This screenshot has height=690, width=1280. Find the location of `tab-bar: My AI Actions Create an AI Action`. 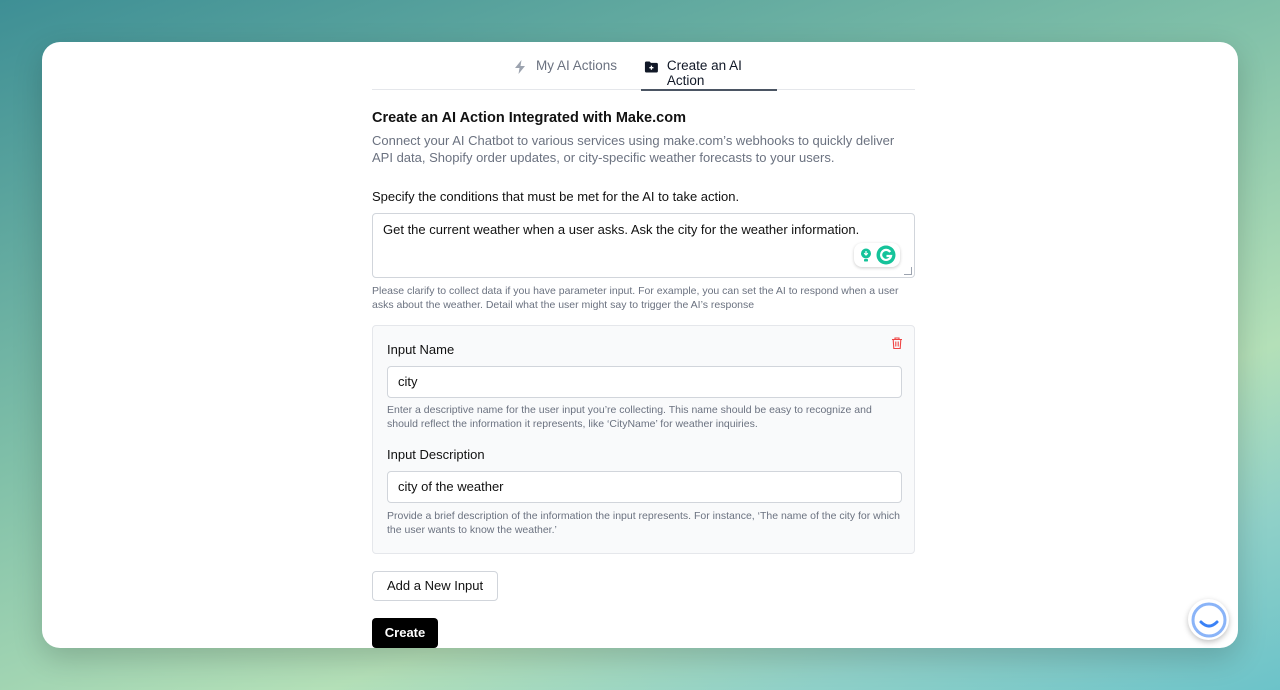

tab-bar: My AI Actions Create an AI Action is located at coordinates (643, 66).